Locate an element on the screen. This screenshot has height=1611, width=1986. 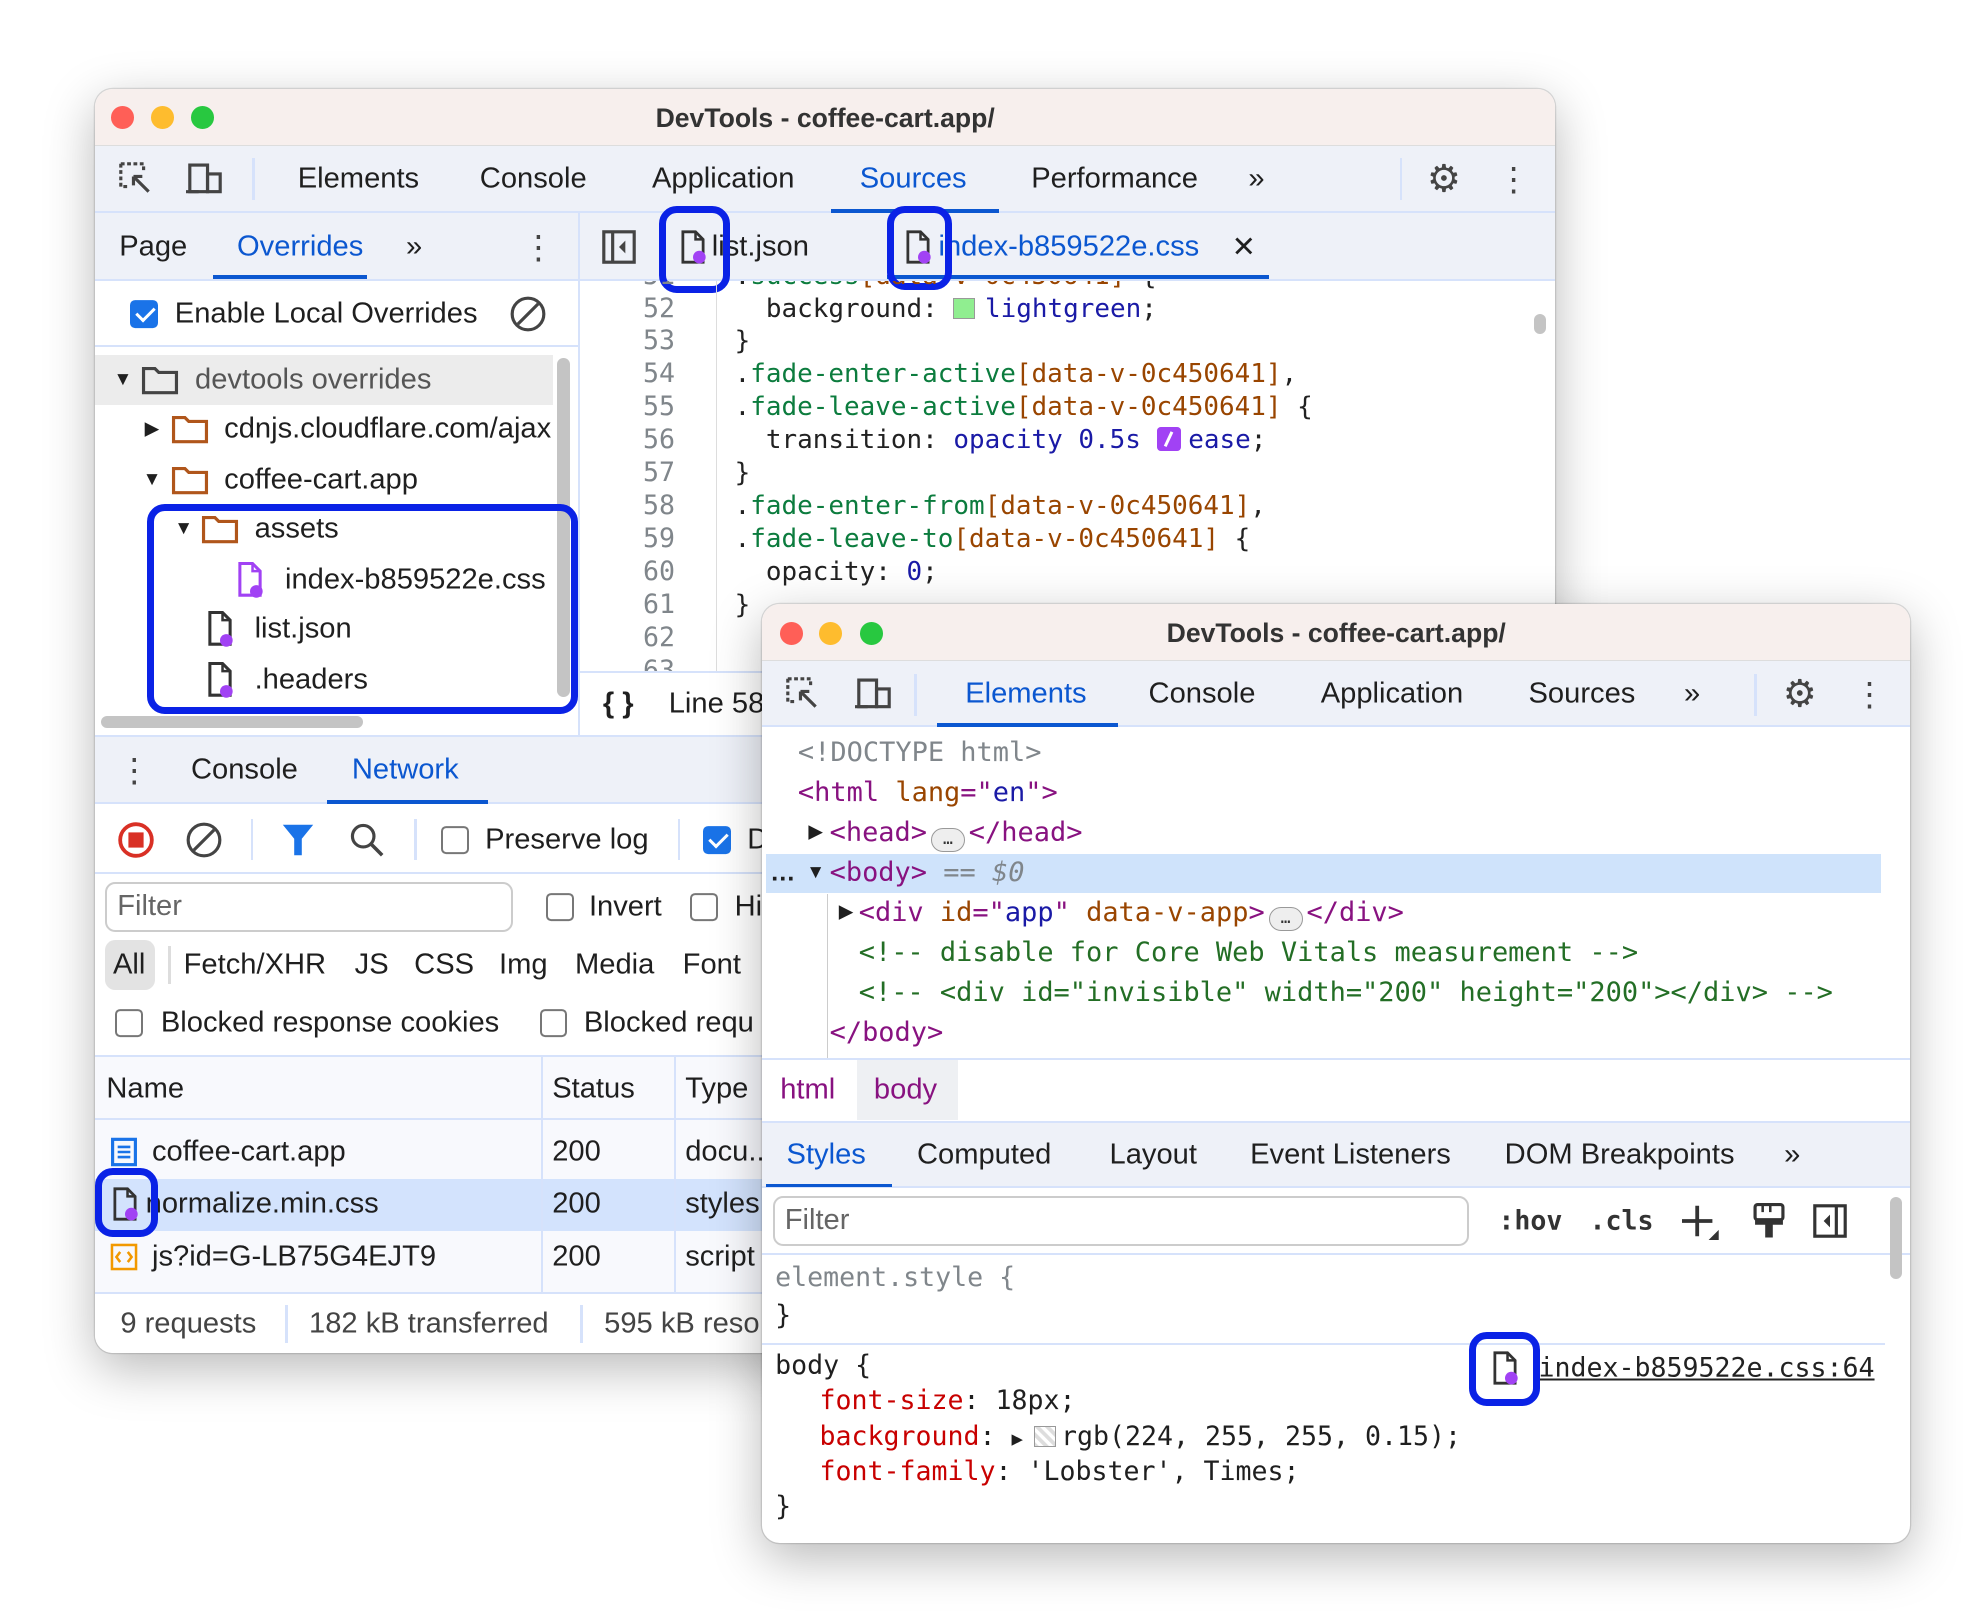
line-number: 58 is located at coordinates (627, 506).